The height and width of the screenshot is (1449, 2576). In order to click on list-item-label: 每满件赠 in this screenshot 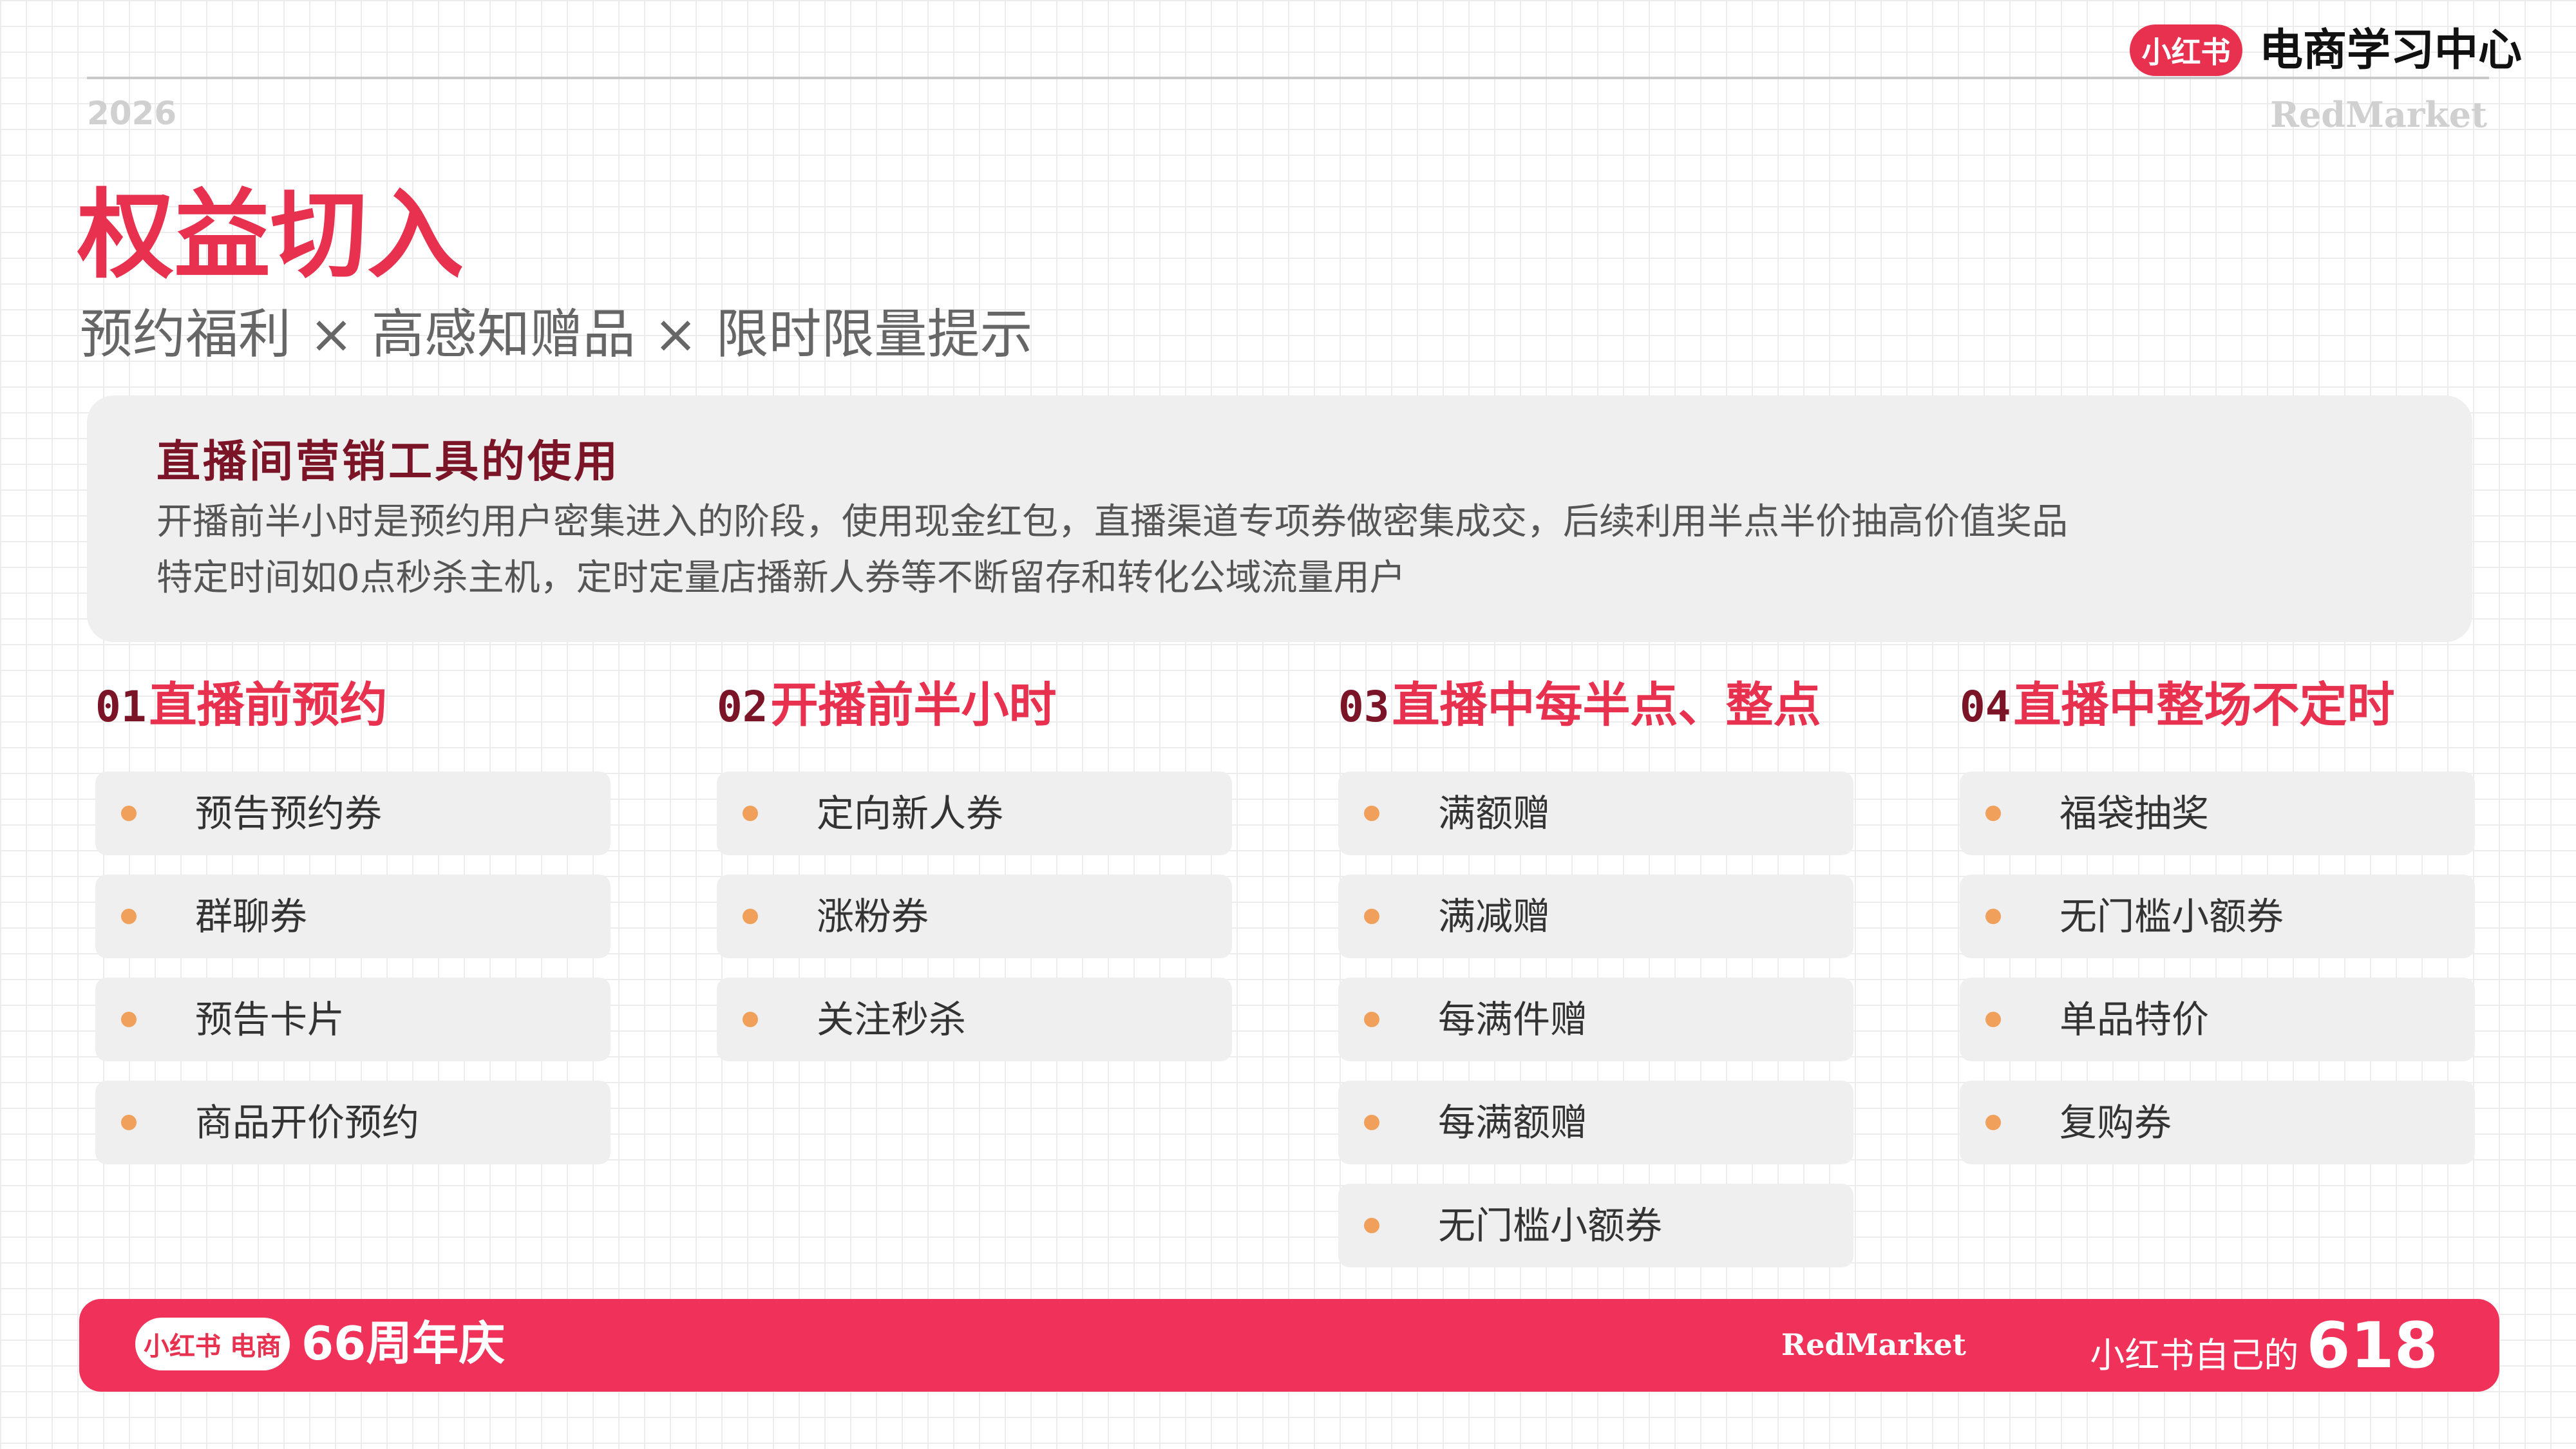, I will do `click(1513, 1019)`.